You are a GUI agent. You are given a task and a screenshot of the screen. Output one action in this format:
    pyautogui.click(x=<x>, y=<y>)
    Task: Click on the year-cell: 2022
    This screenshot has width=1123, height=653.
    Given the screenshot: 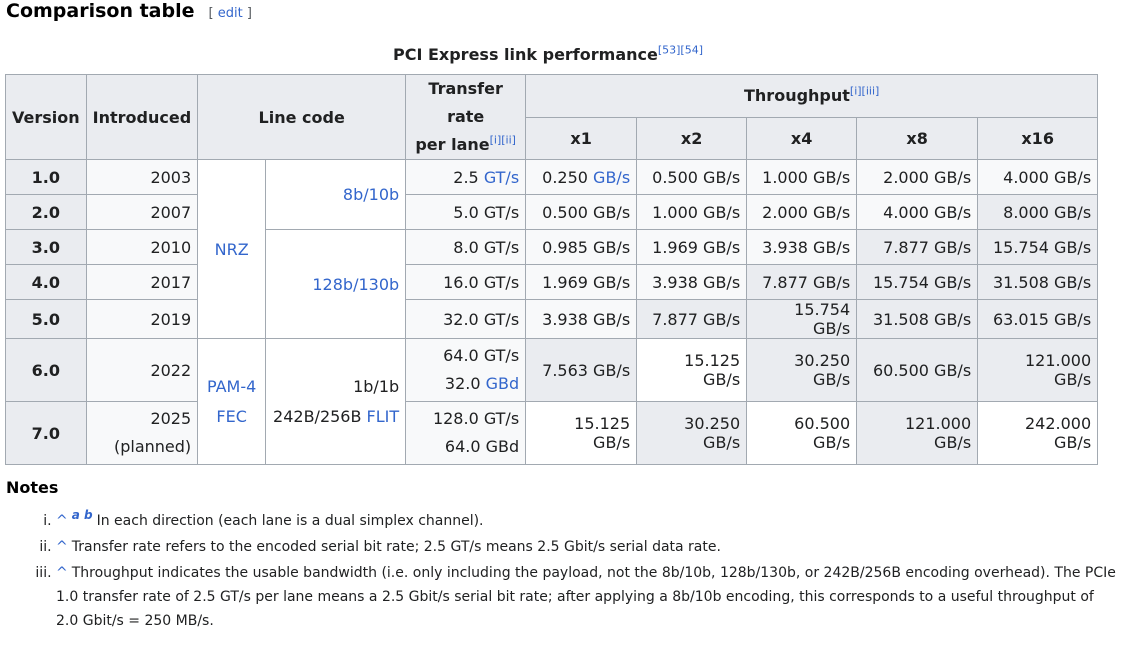 What is the action you would take?
    pyautogui.click(x=142, y=370)
    